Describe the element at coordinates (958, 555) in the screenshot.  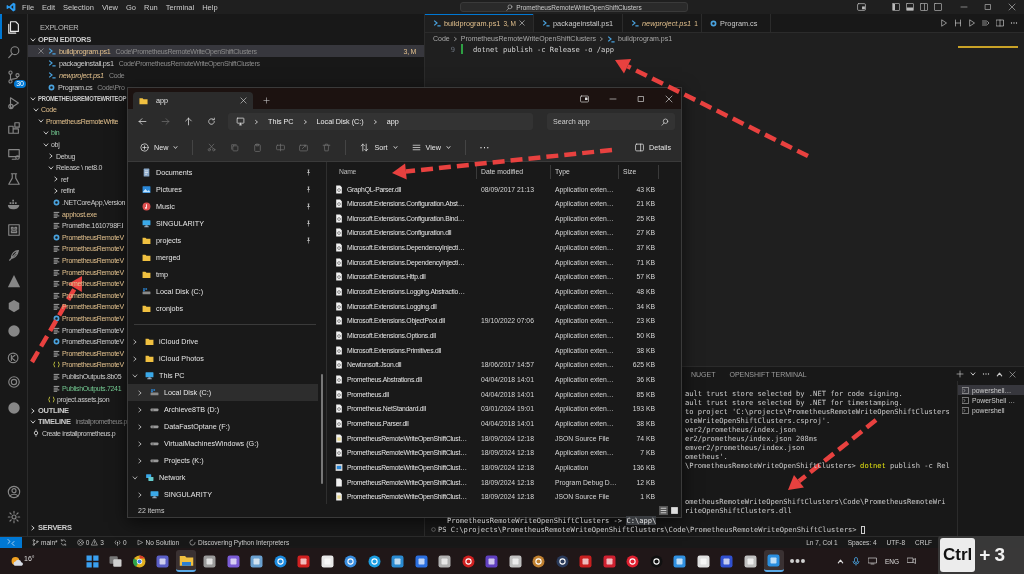
I see `key-cap: Ctrl` at that location.